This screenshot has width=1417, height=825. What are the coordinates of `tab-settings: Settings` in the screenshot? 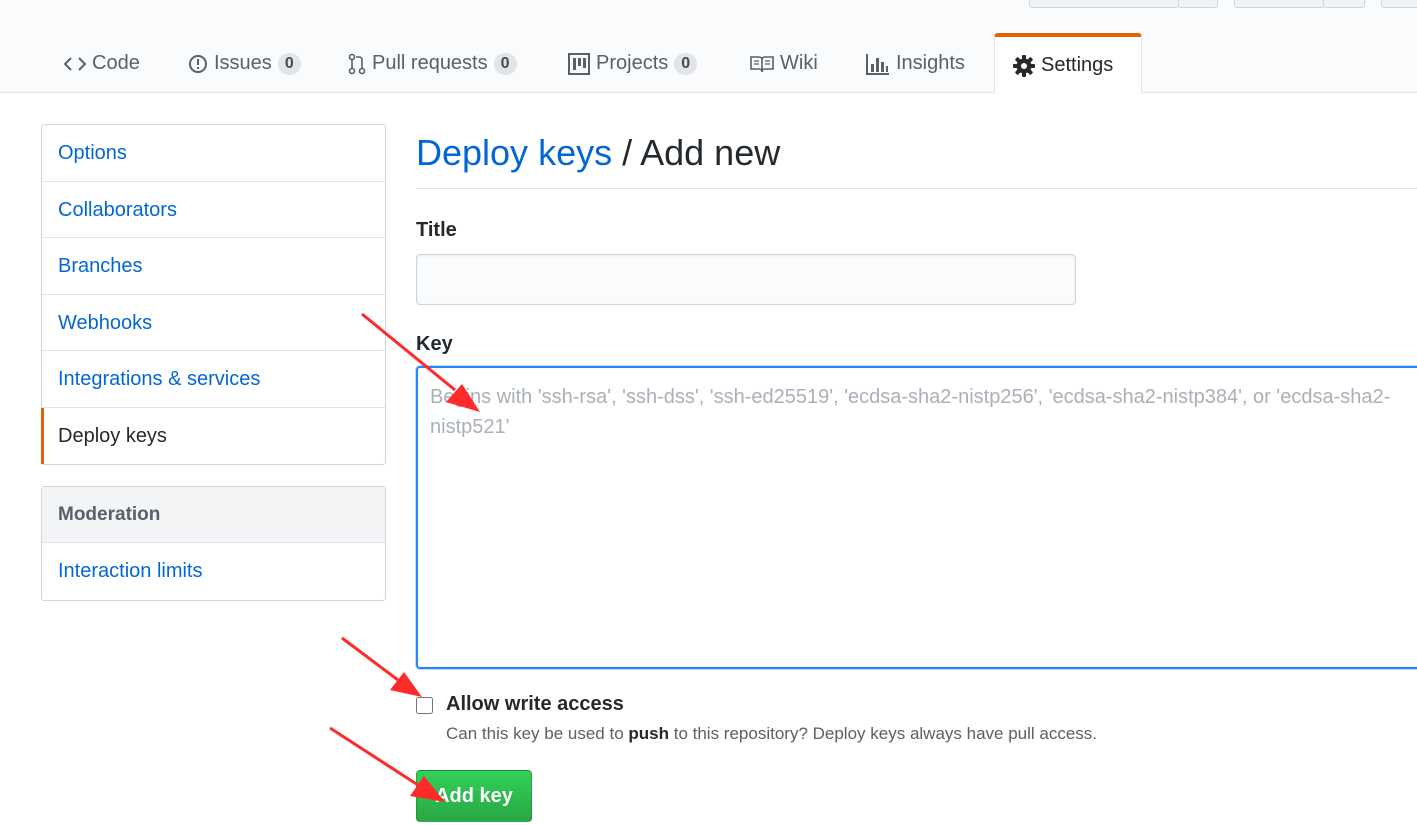 It's located at (1068, 63).